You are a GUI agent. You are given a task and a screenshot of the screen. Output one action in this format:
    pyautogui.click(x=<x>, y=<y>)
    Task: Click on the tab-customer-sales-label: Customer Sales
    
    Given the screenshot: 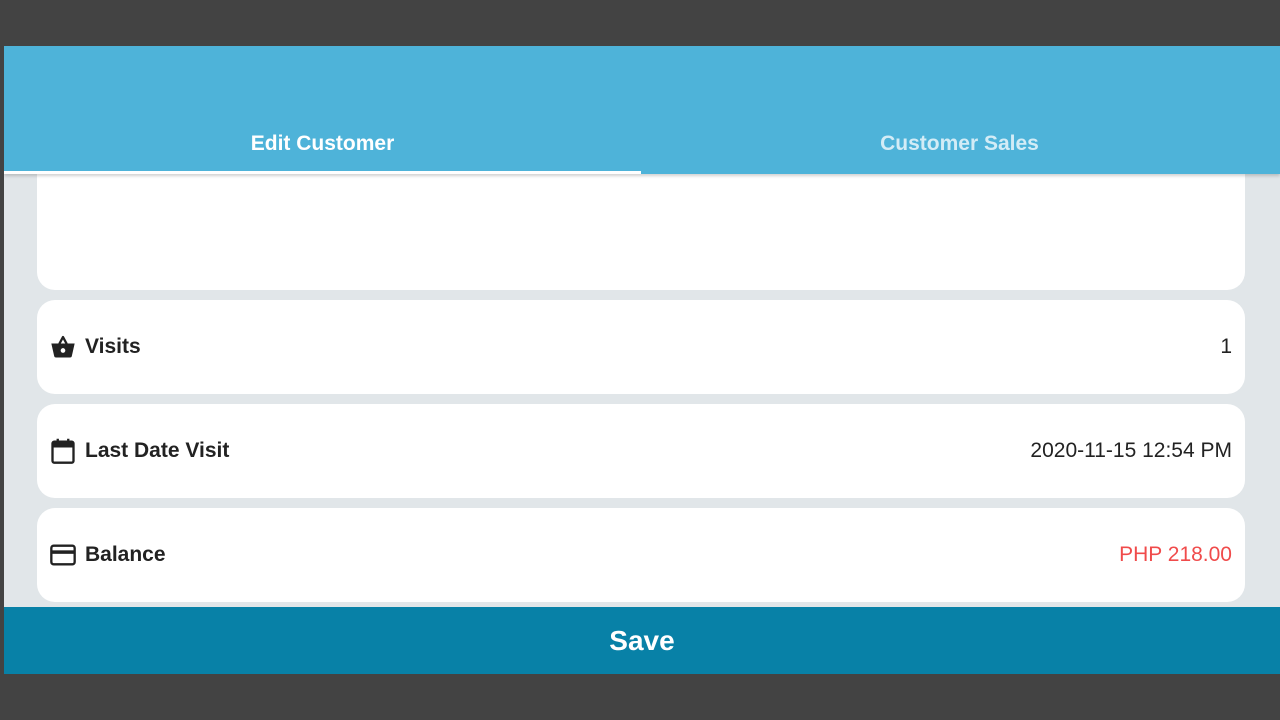 What is the action you would take?
    pyautogui.click(x=959, y=143)
    